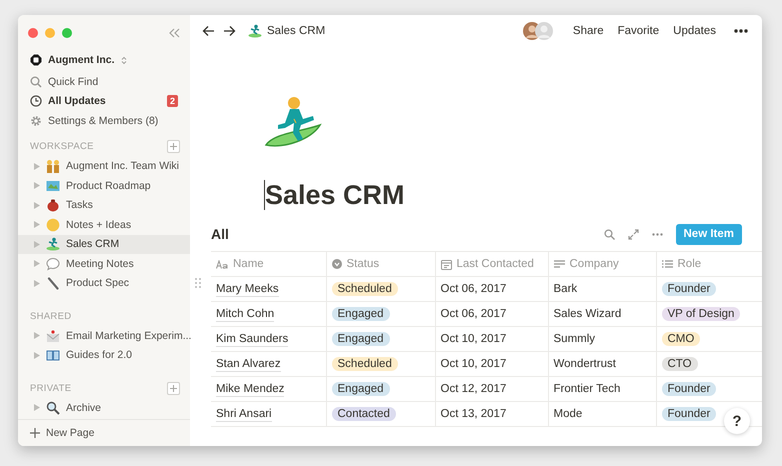  Describe the element at coordinates (585, 364) in the screenshot. I see `table-cell: Wondertrust` at that location.